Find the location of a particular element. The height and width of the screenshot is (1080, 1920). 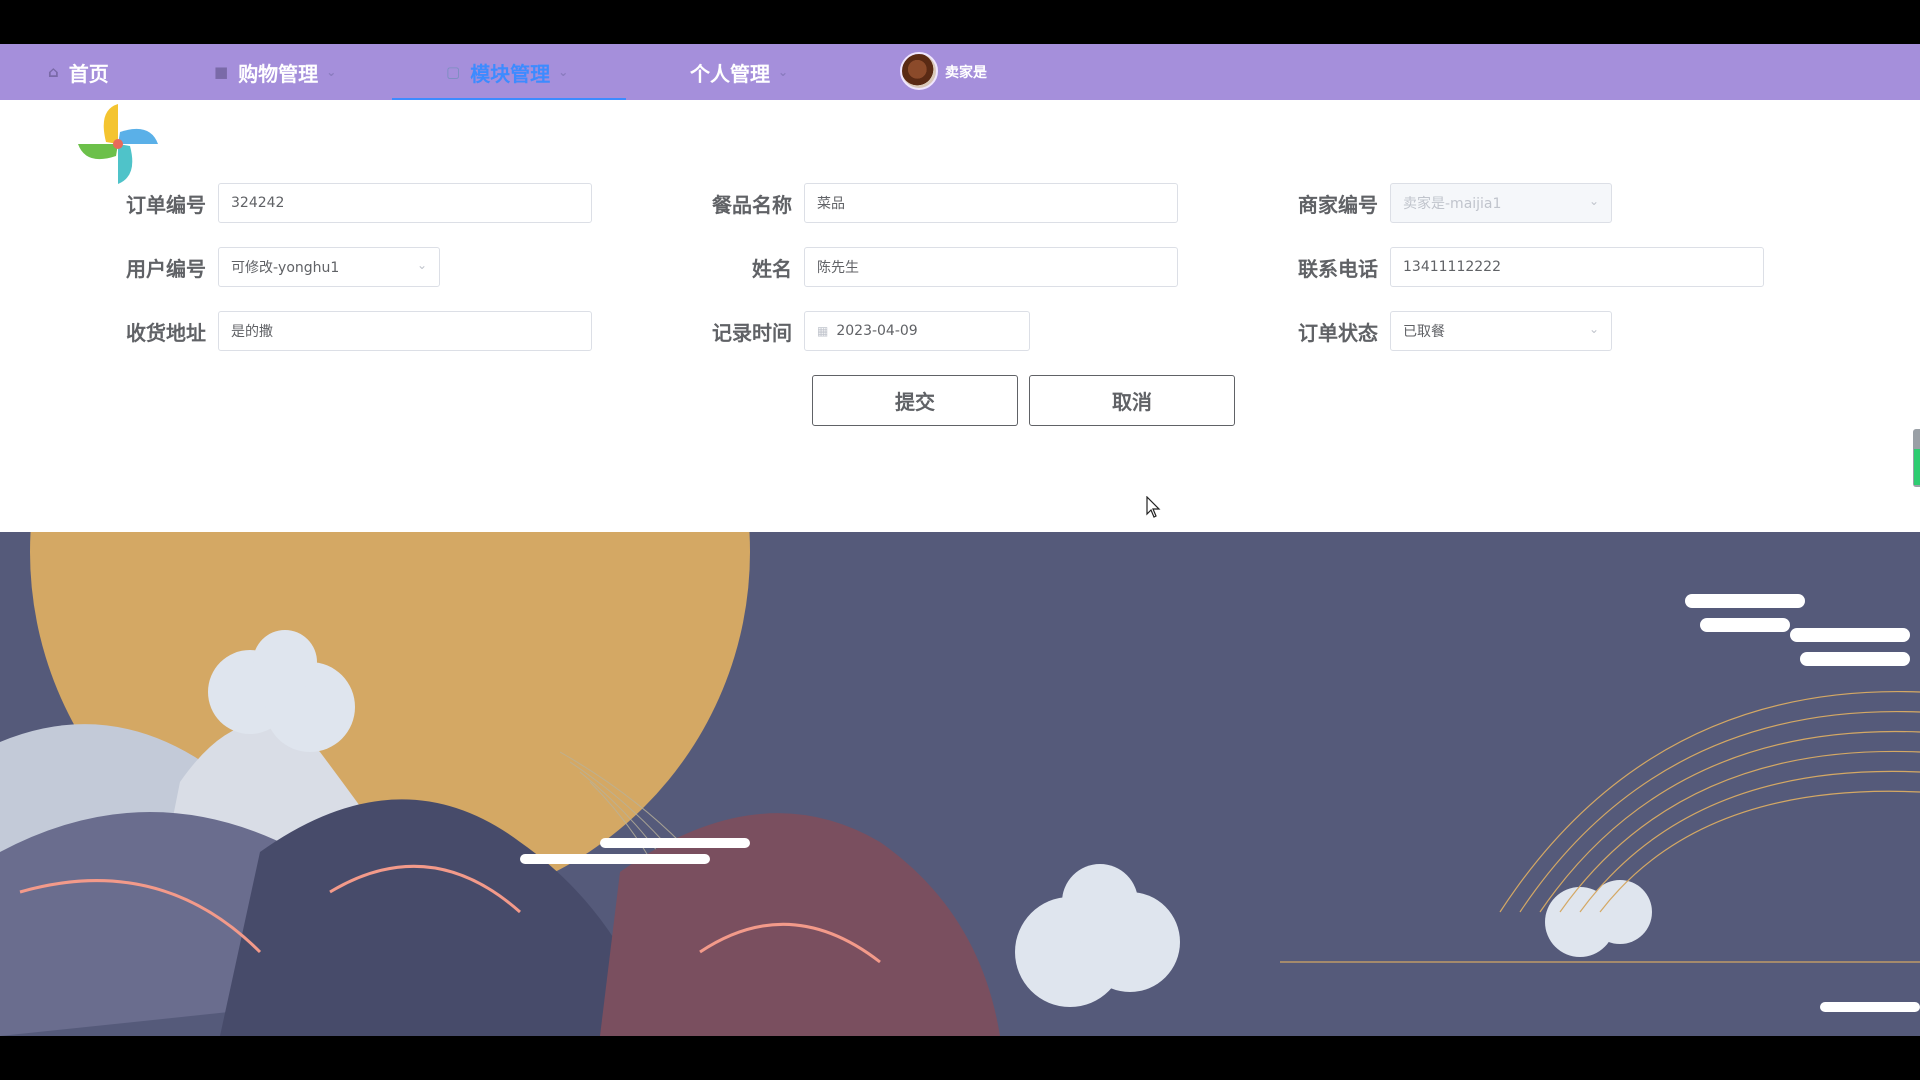

nav-shopping-management: ■ 购物管理 ⌄ is located at coordinates (275, 72).